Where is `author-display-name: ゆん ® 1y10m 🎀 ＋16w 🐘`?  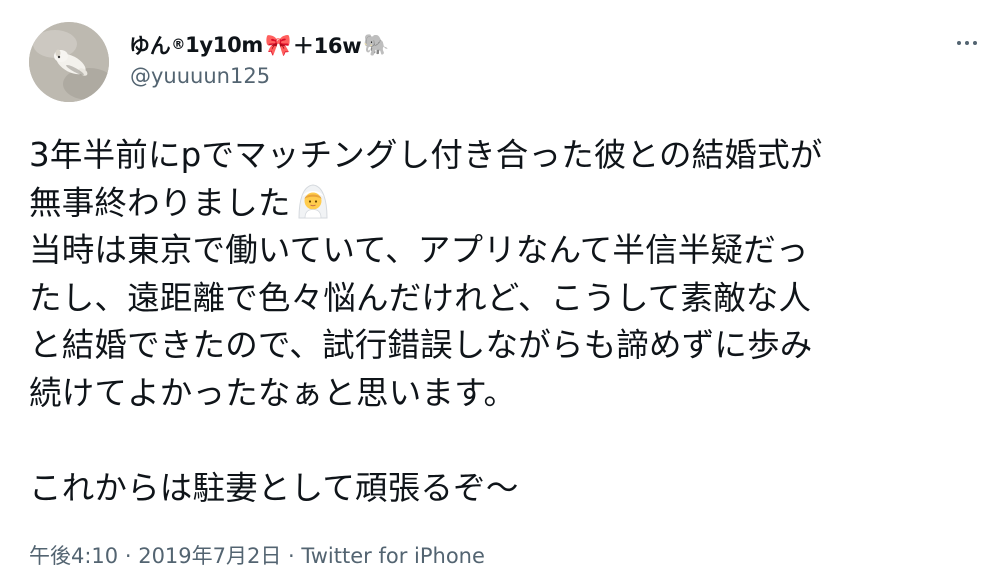
author-display-name: ゆん ® 1y10m 🎀 ＋16w 🐘 is located at coordinates (260, 45).